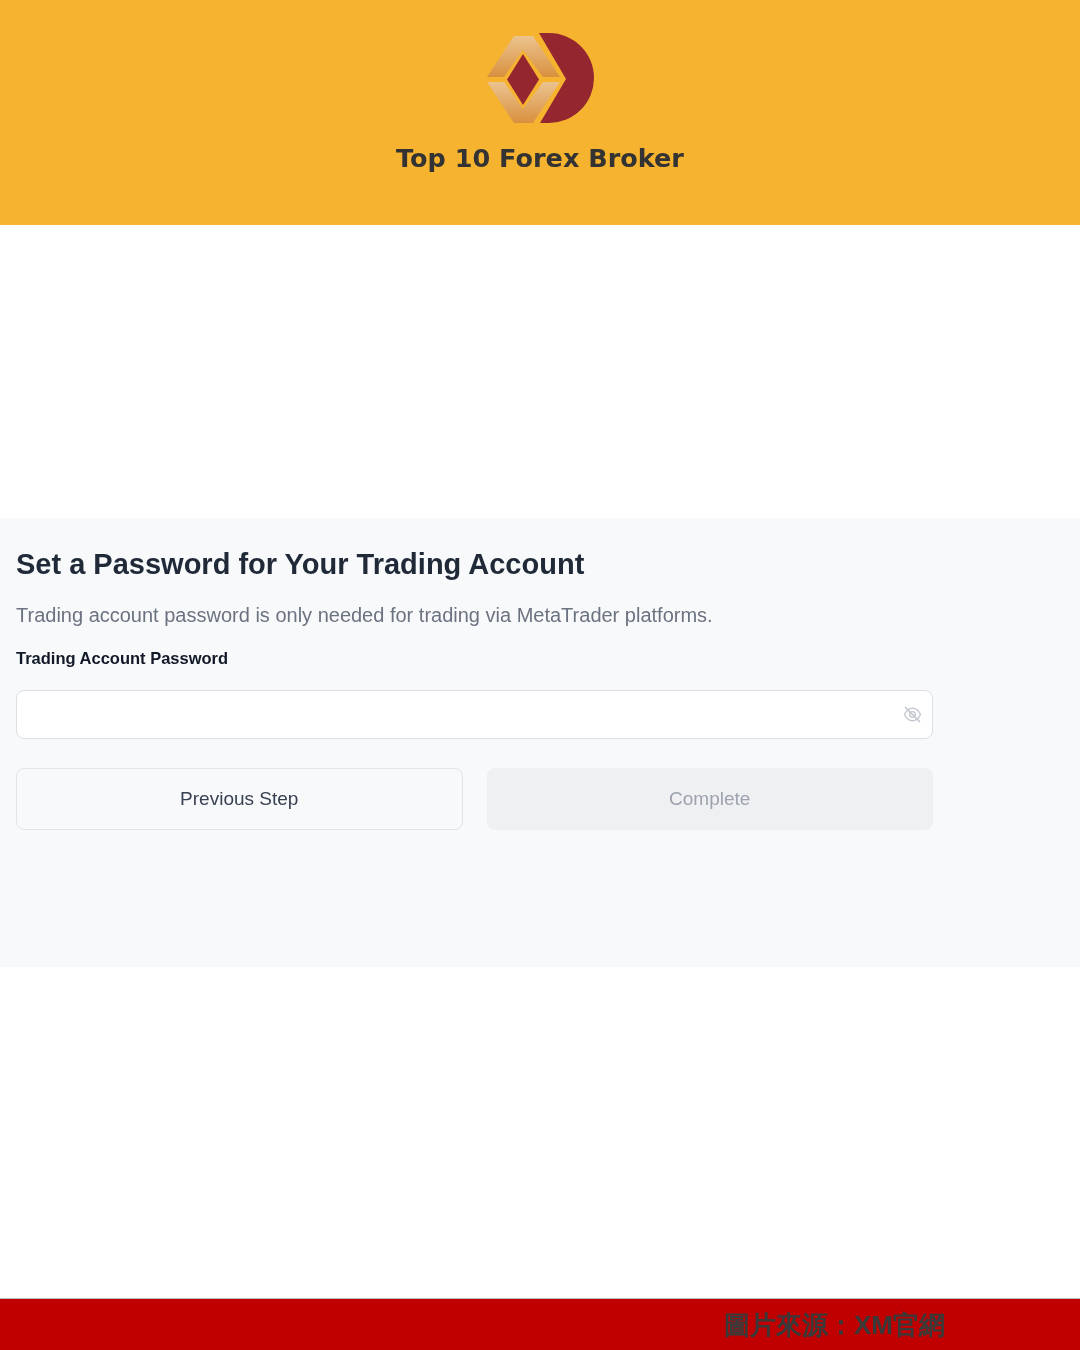 The width and height of the screenshot is (1080, 1350). I want to click on diamond-logo-icon, so click(540, 78).